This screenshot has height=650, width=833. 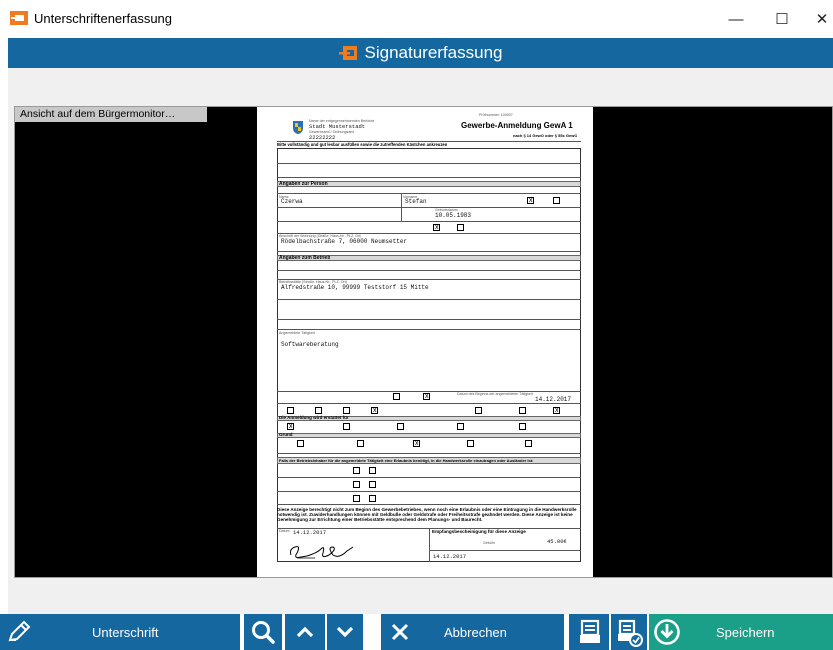 I want to click on save-button: Speichern, so click(x=741, y=632).